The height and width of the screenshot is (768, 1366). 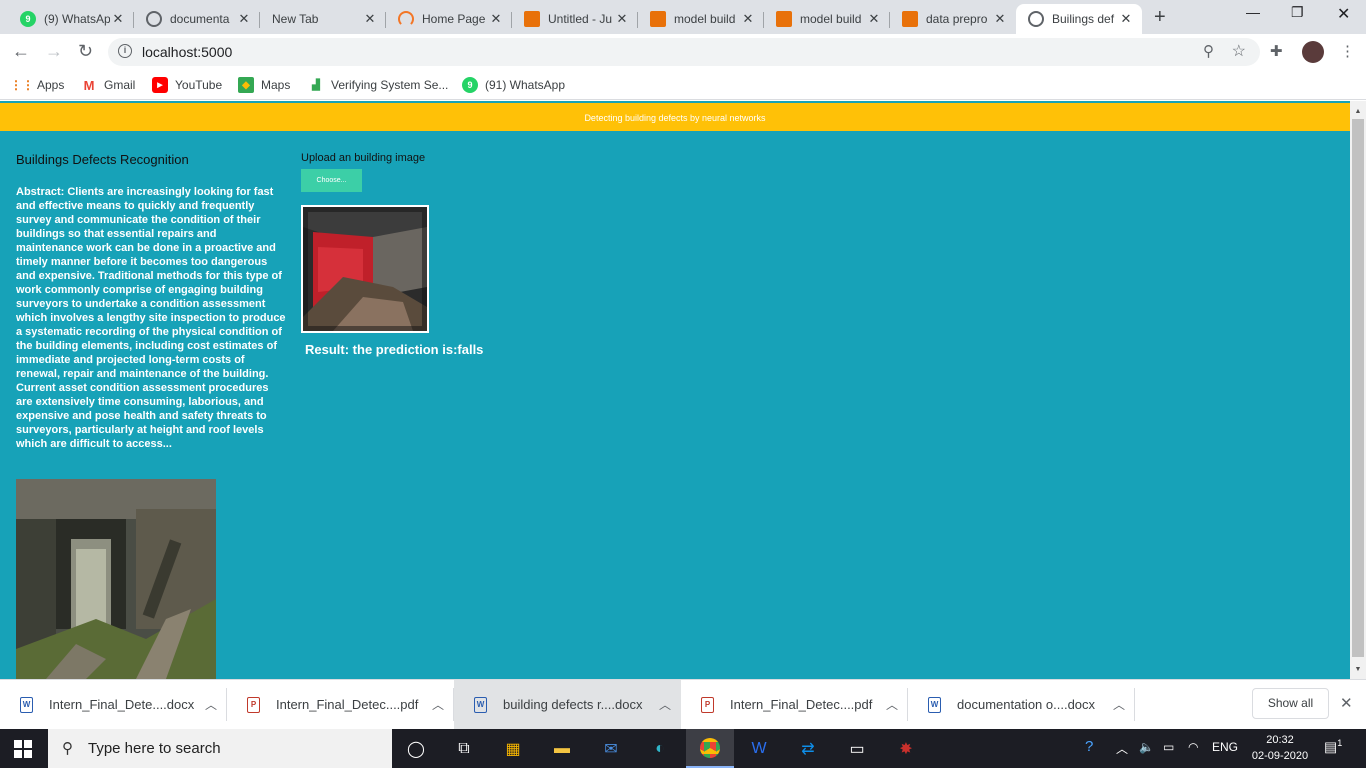 What do you see at coordinates (1083, 19) in the screenshot?
I see `tab-title: Builings def` at bounding box center [1083, 19].